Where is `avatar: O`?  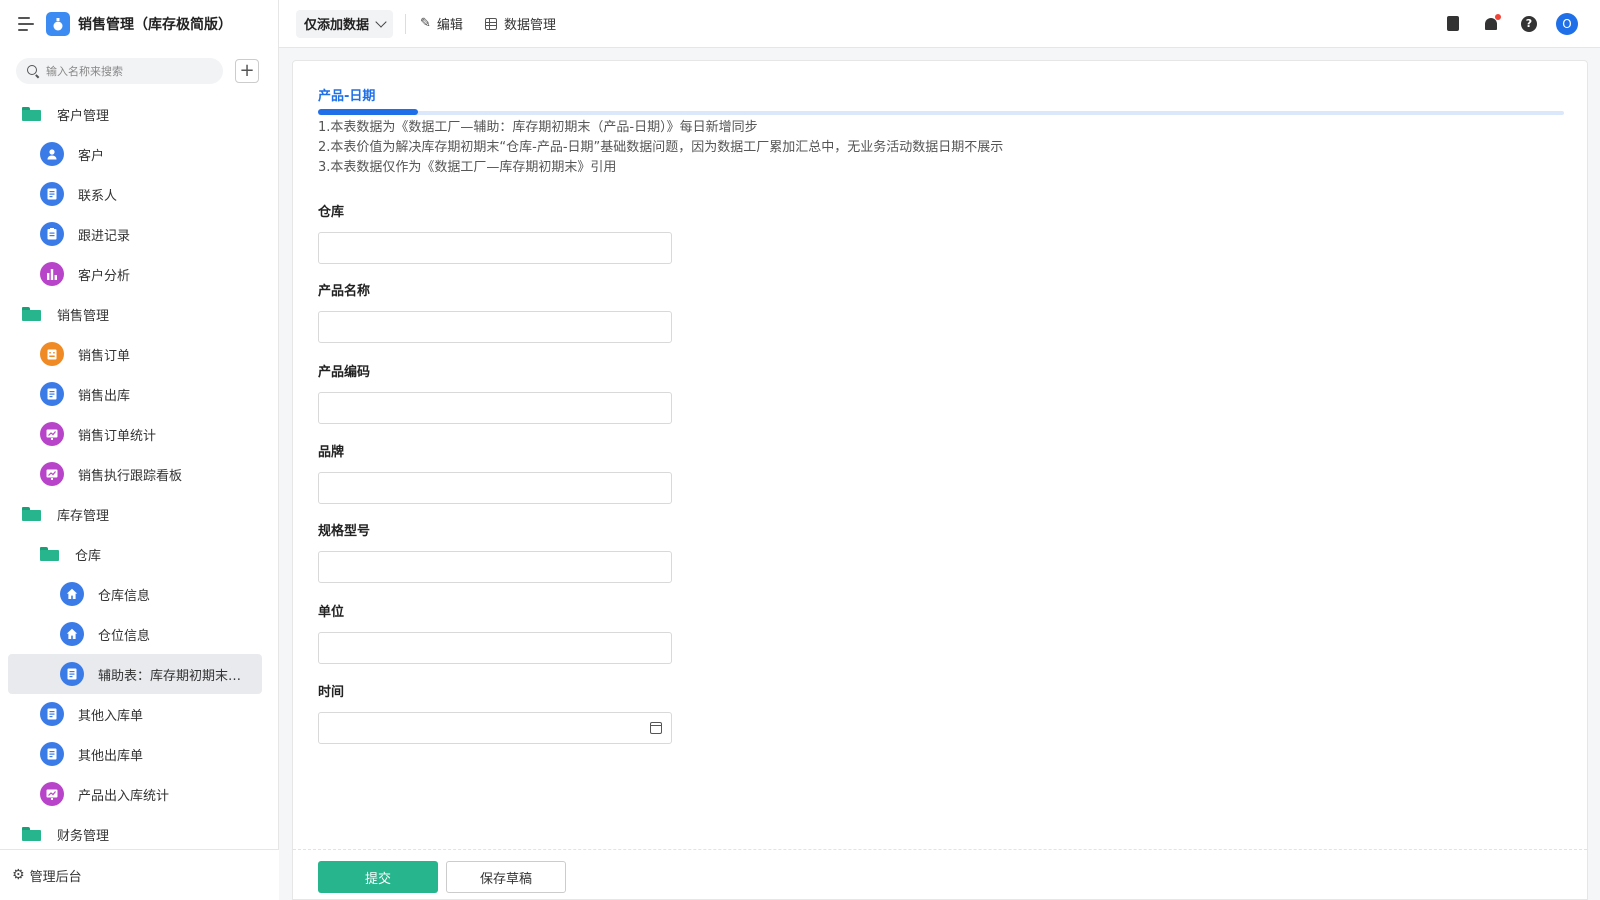
avatar: O is located at coordinates (1567, 23).